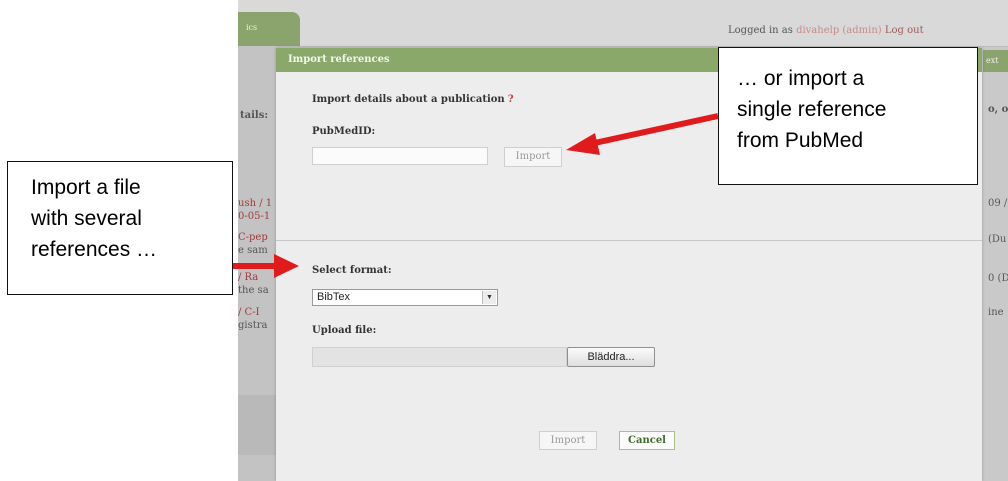 This screenshot has width=1008, height=481. What do you see at coordinates (642, 134) in the screenshot?
I see `arrow-to-pubmed` at bounding box center [642, 134].